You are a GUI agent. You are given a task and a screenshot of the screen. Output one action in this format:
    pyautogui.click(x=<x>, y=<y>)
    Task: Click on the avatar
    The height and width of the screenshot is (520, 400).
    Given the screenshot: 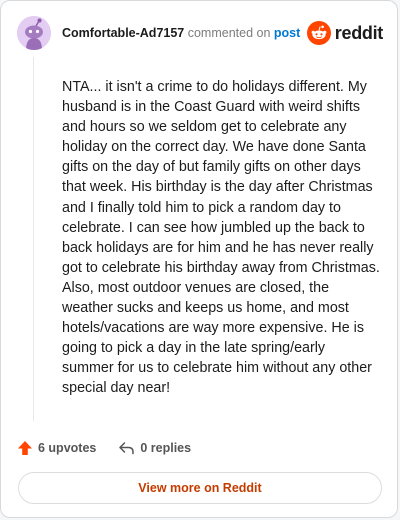 What is the action you would take?
    pyautogui.click(x=34, y=33)
    